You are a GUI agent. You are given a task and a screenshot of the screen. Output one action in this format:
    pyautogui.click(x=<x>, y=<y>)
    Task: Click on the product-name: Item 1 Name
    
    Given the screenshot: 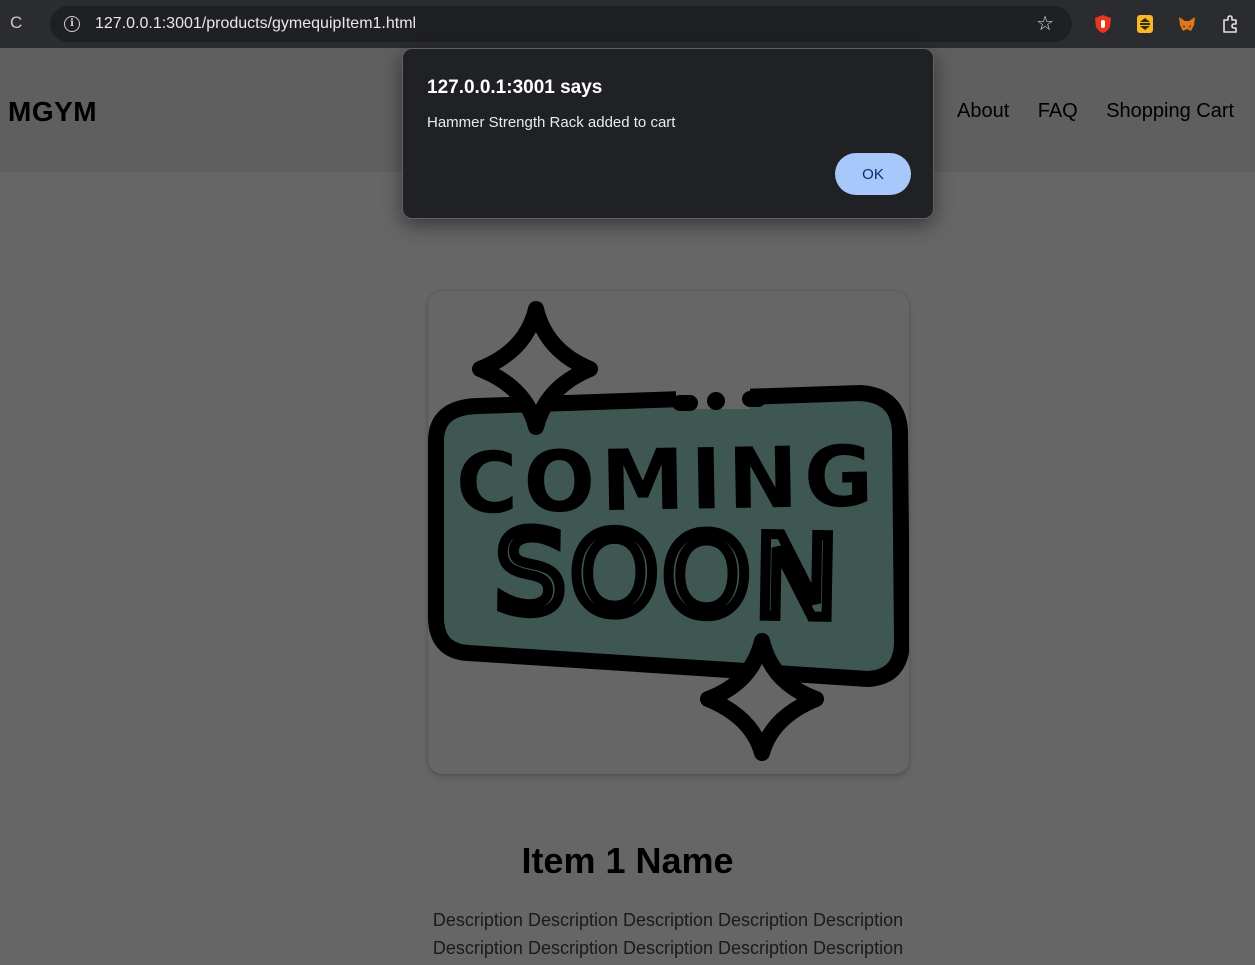 What is the action you would take?
    pyautogui.click(x=627, y=860)
    